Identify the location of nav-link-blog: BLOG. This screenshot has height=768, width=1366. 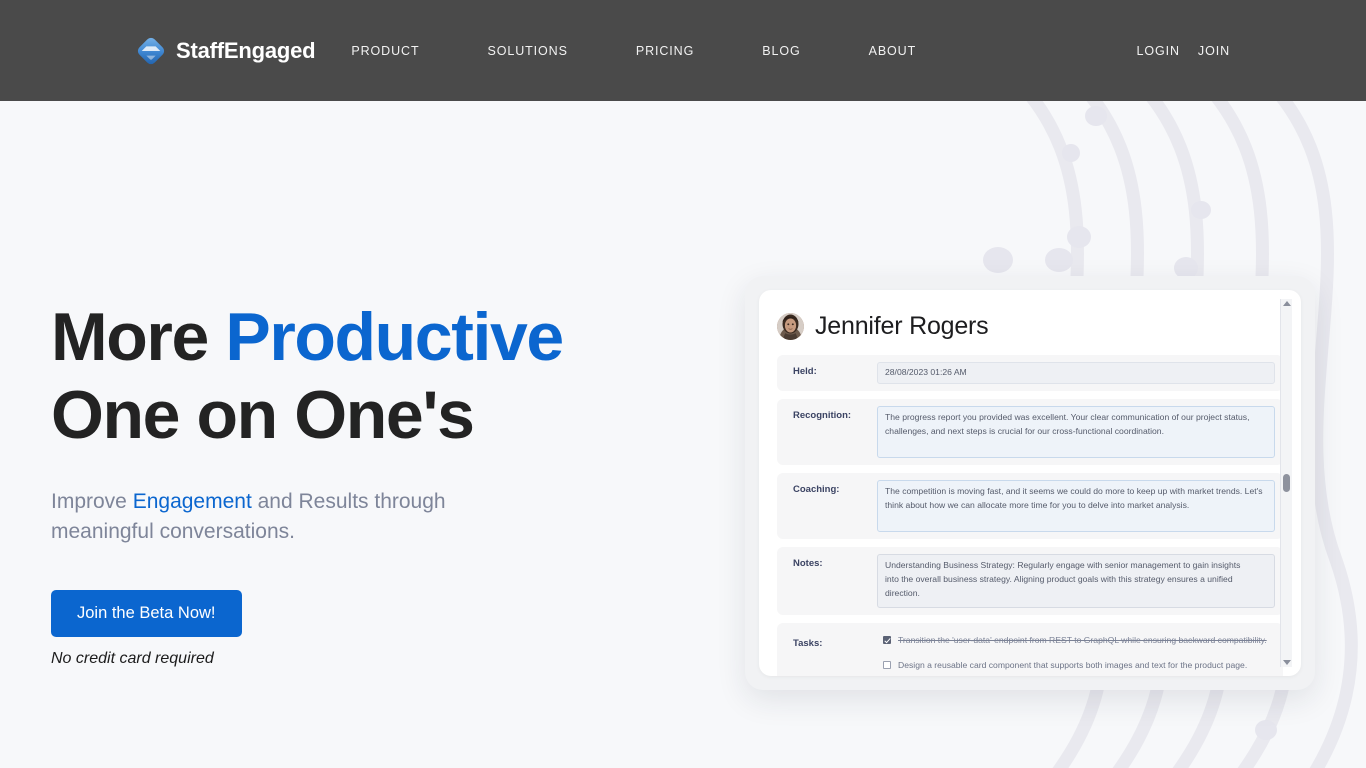
(781, 51).